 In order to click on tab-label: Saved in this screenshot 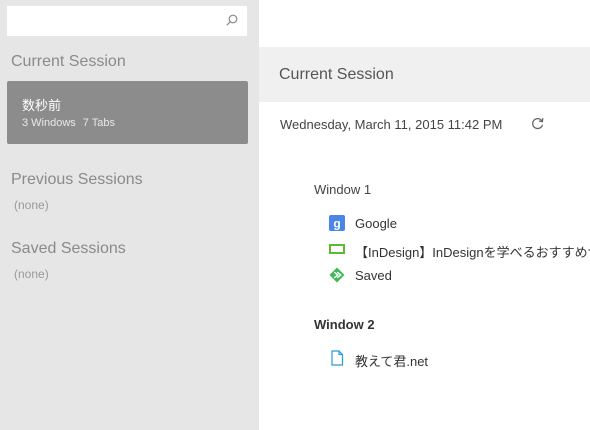, I will do `click(373, 275)`.